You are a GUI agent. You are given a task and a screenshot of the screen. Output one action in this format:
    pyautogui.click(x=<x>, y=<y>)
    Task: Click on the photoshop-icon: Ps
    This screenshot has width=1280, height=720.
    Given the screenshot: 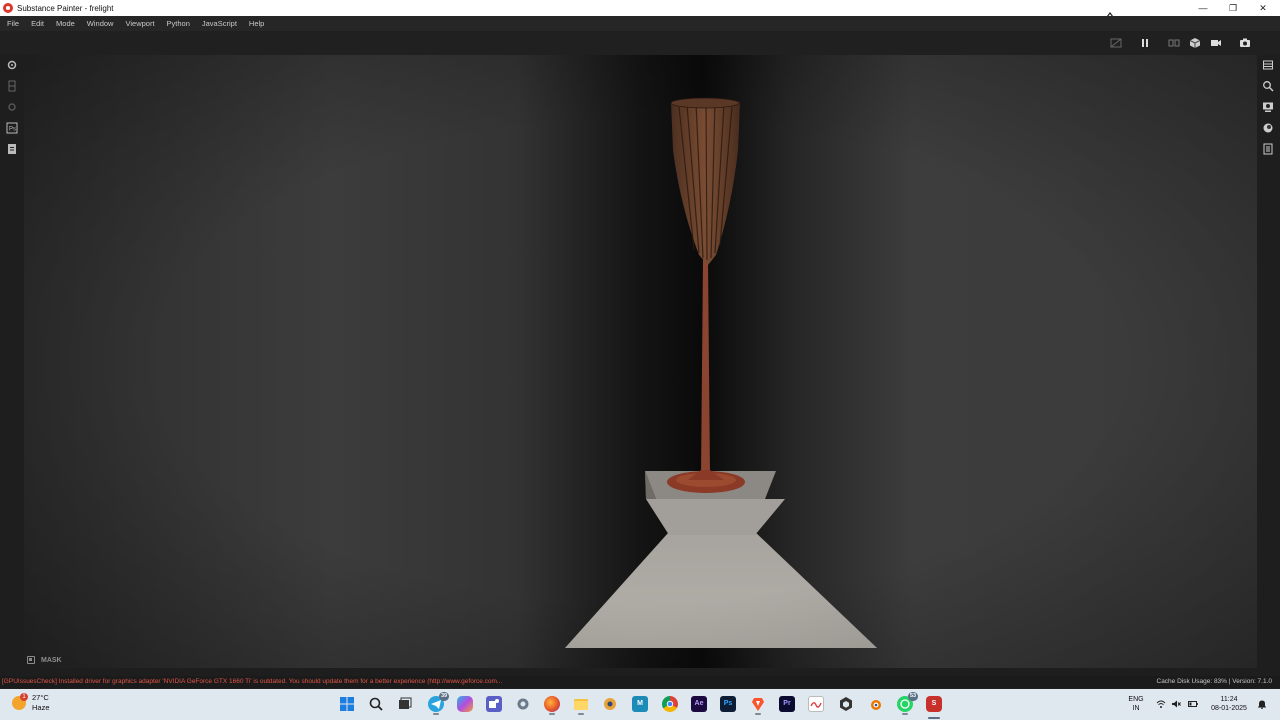 What is the action you would take?
    pyautogui.click(x=728, y=704)
    